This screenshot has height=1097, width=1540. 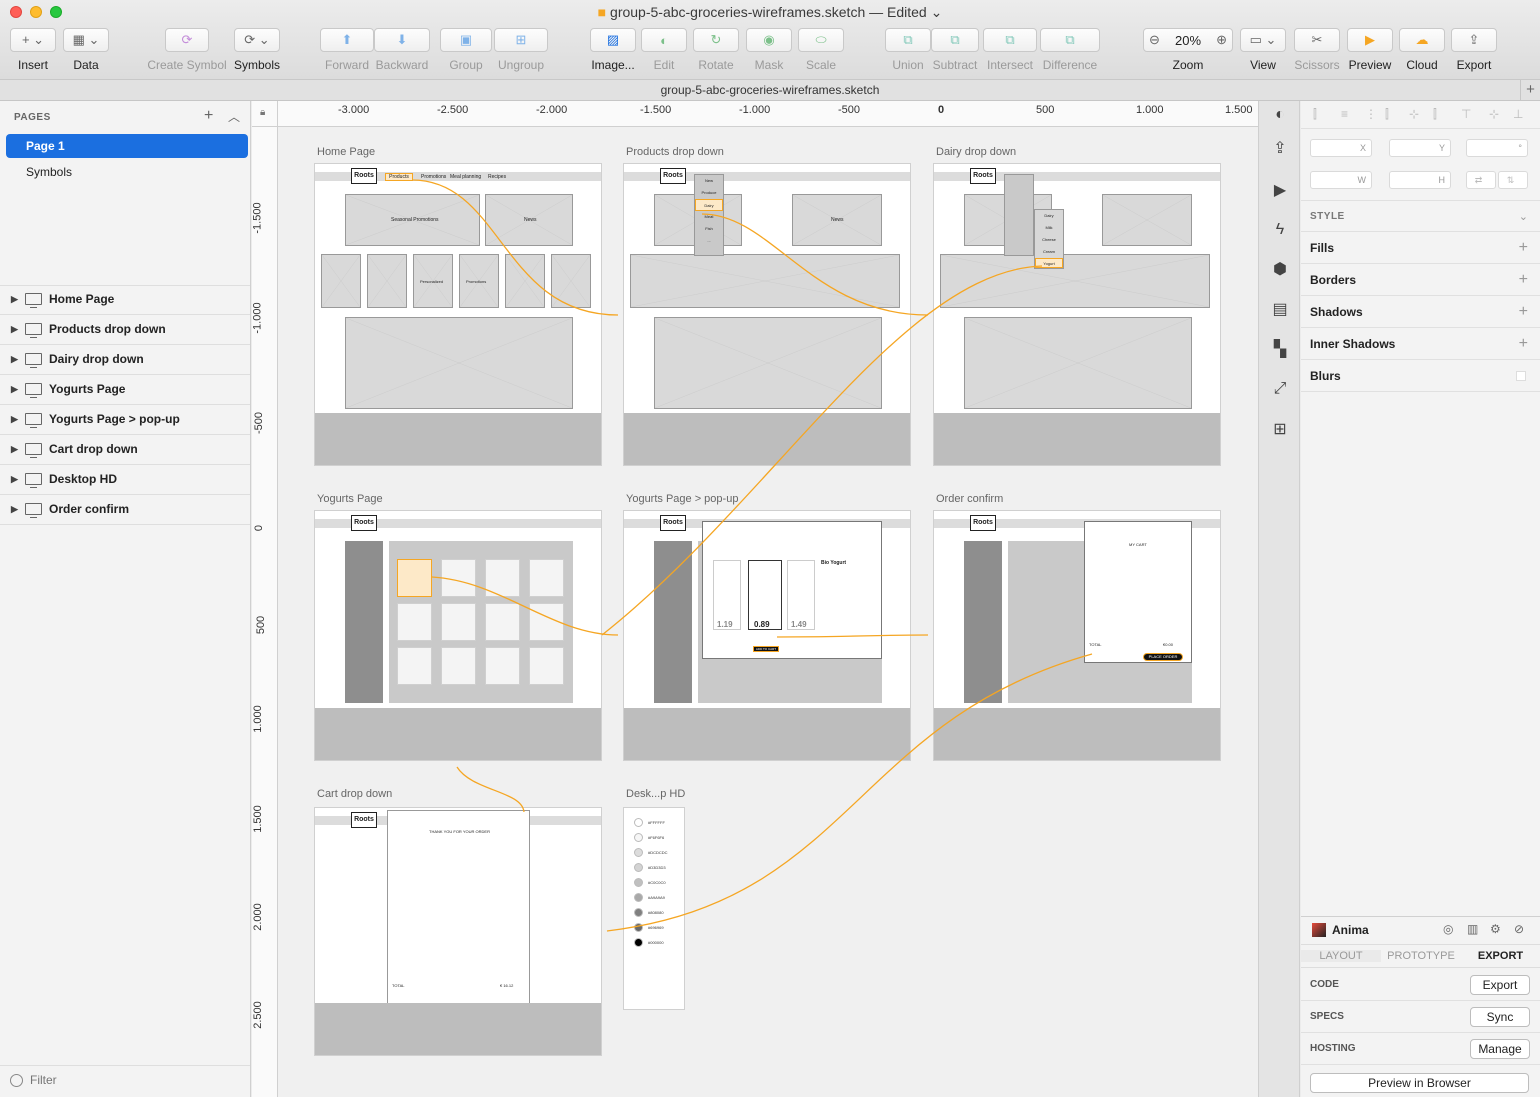 I want to click on distribute-icon: ⋮, so click(x=1371, y=114).